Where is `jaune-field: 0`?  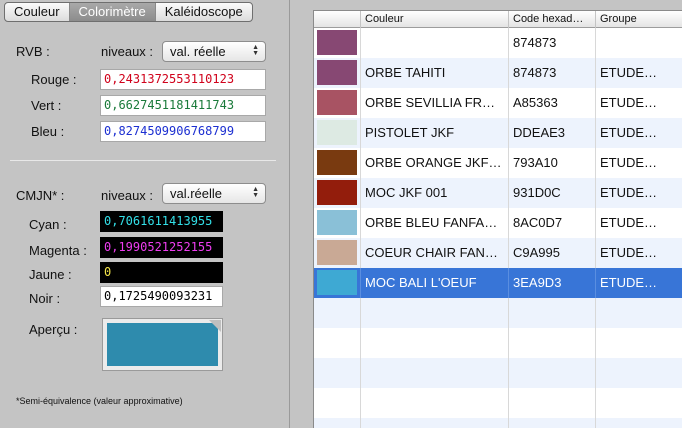 jaune-field: 0 is located at coordinates (161, 272).